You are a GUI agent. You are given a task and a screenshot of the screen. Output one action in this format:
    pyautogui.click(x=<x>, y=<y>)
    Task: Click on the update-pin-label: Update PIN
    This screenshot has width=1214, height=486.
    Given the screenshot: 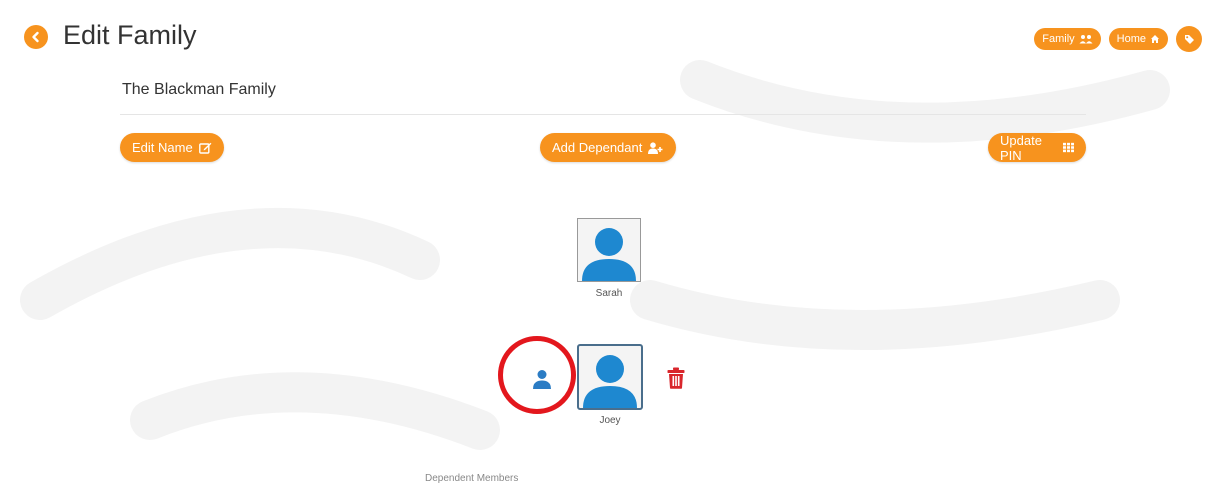 What is the action you would take?
    pyautogui.click(x=1021, y=147)
    